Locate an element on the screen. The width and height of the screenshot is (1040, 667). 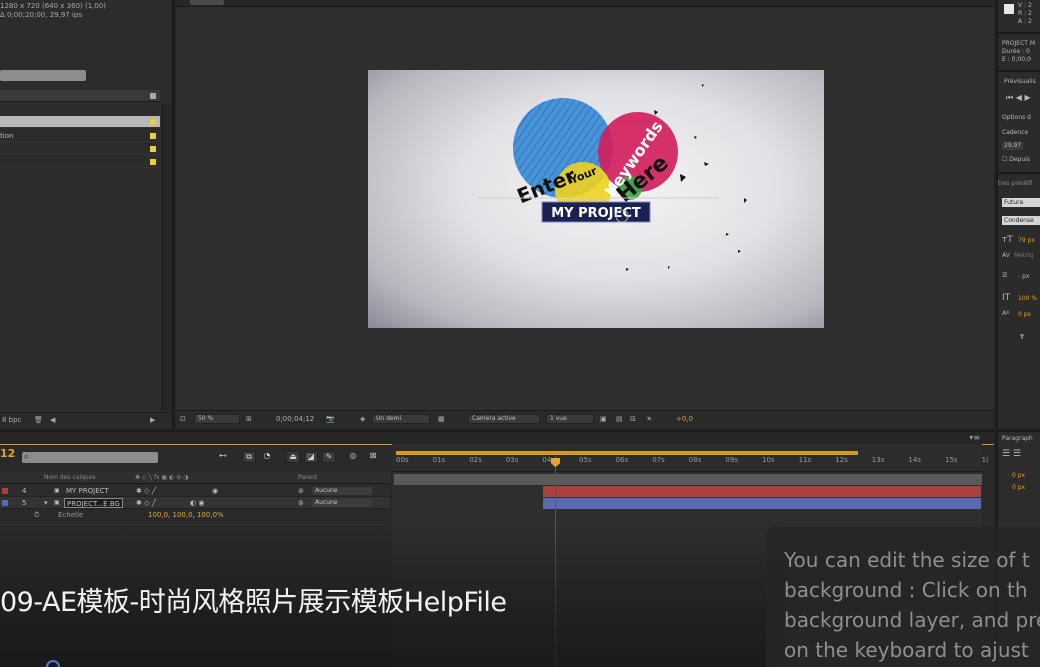
zoom-dropdown: 50 % is located at coordinates (217, 419).